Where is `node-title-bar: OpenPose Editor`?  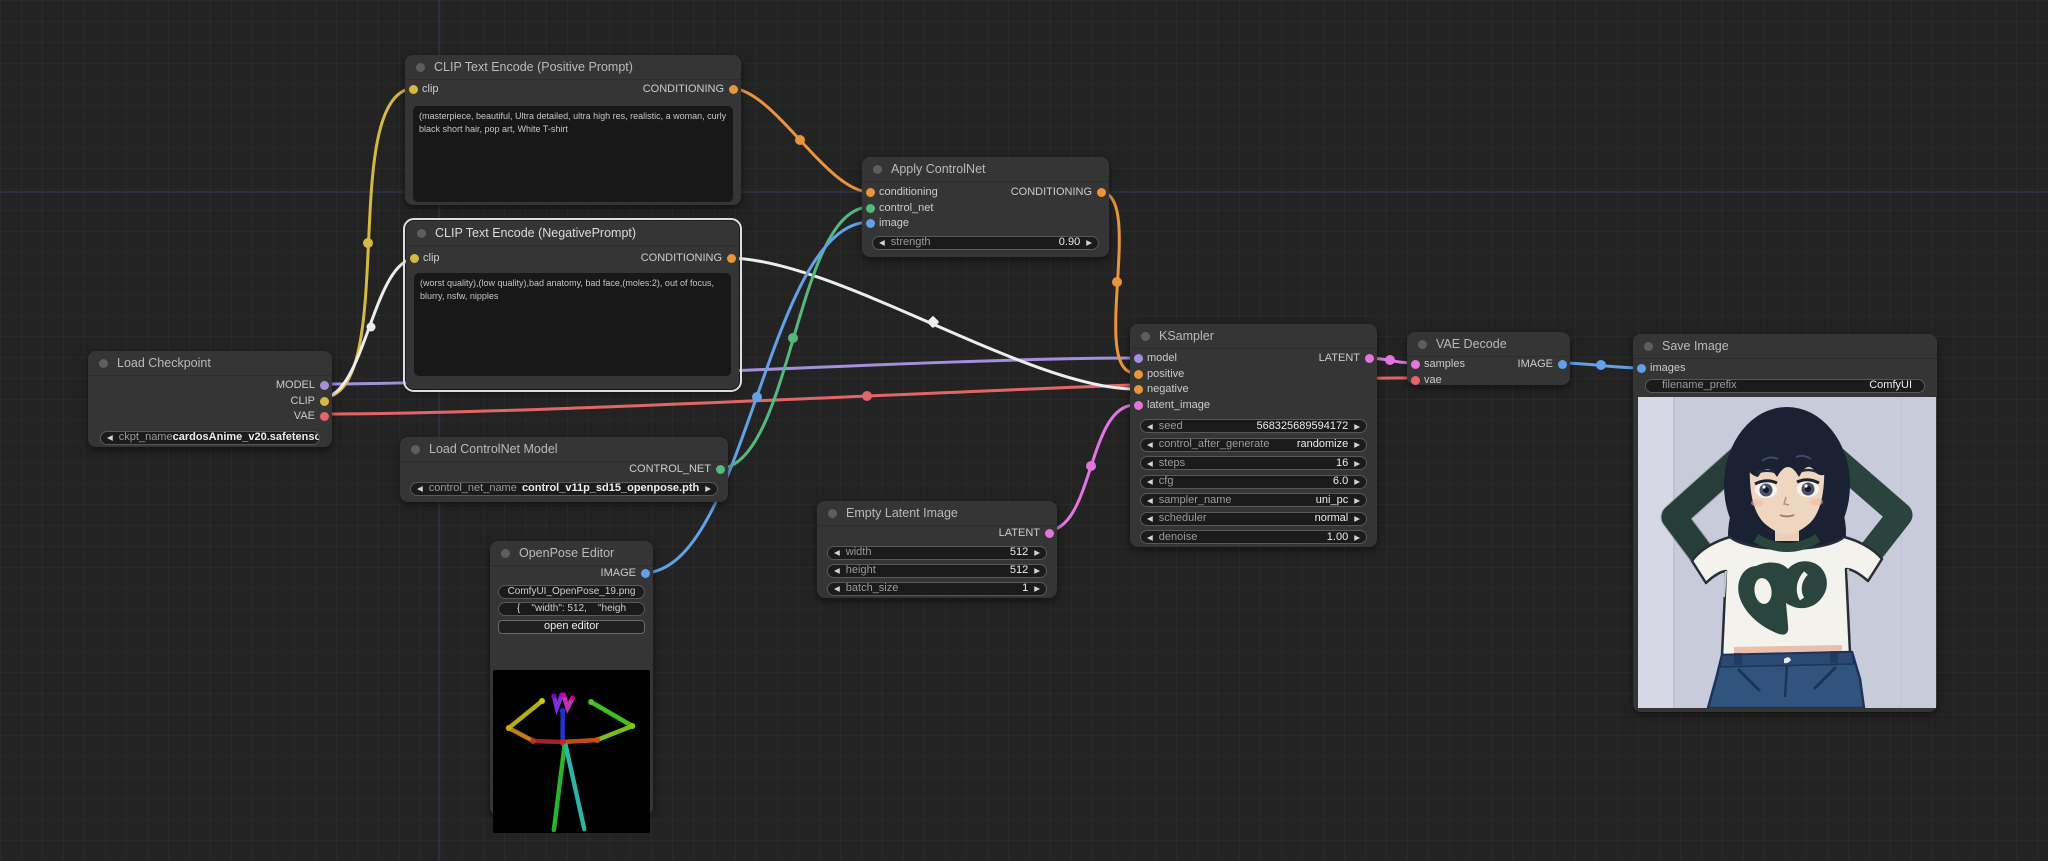
node-title-bar: OpenPose Editor is located at coordinates (571, 553).